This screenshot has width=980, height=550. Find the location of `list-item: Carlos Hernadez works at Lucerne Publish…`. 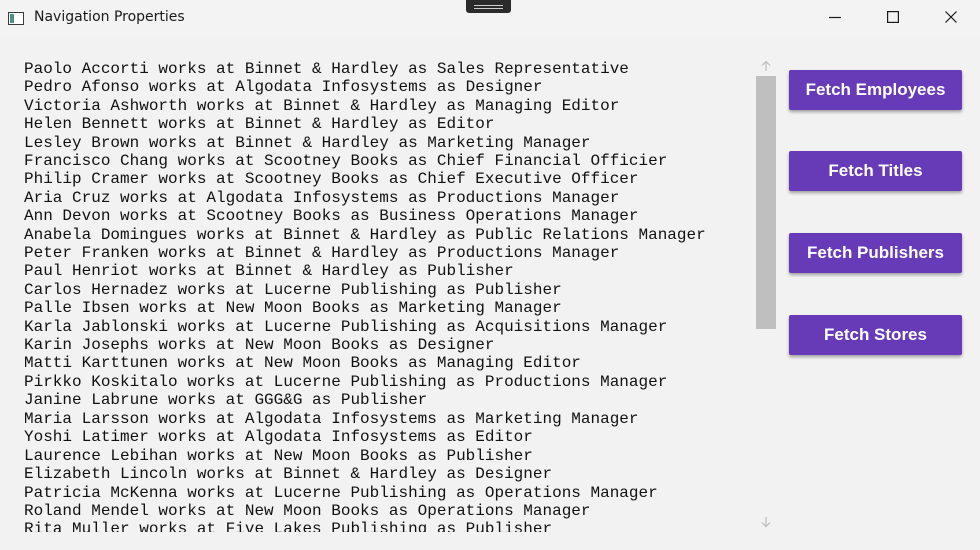

list-item: Carlos Hernadez works at Lucerne Publish… is located at coordinates (293, 290).